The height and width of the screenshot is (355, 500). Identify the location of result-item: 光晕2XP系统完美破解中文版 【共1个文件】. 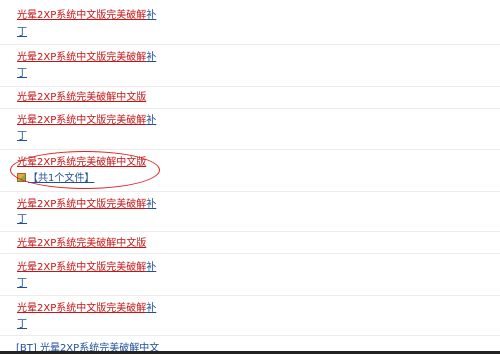
(250, 171).